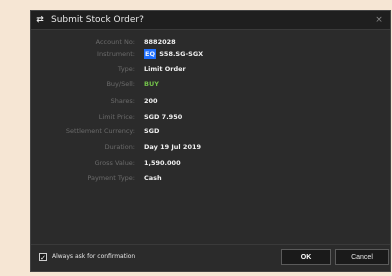 The height and width of the screenshot is (276, 392). Describe the element at coordinates (151, 101) in the screenshot. I see `value-shares: 200` at that location.